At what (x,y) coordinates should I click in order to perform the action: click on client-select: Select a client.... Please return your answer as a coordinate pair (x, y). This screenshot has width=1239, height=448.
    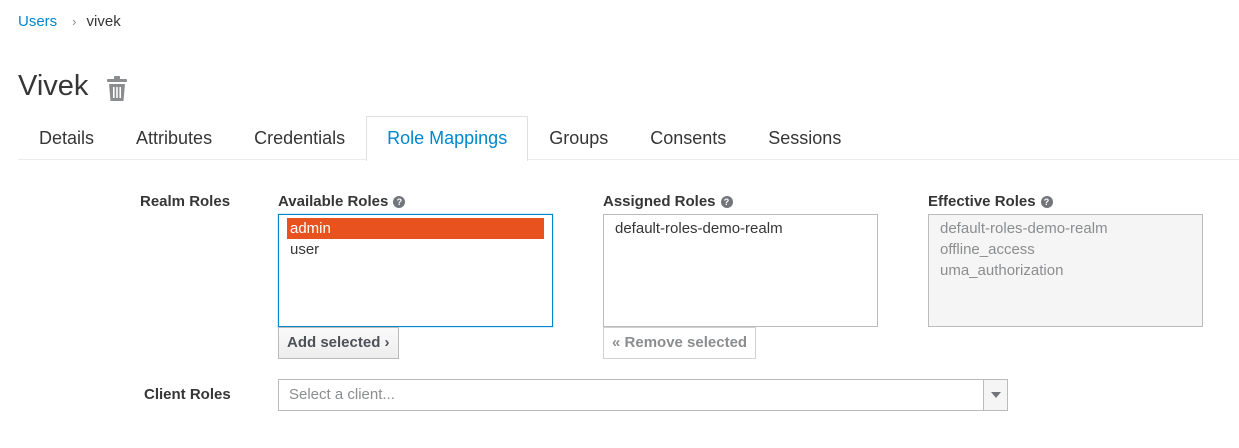
    Looking at the image, I should click on (643, 395).